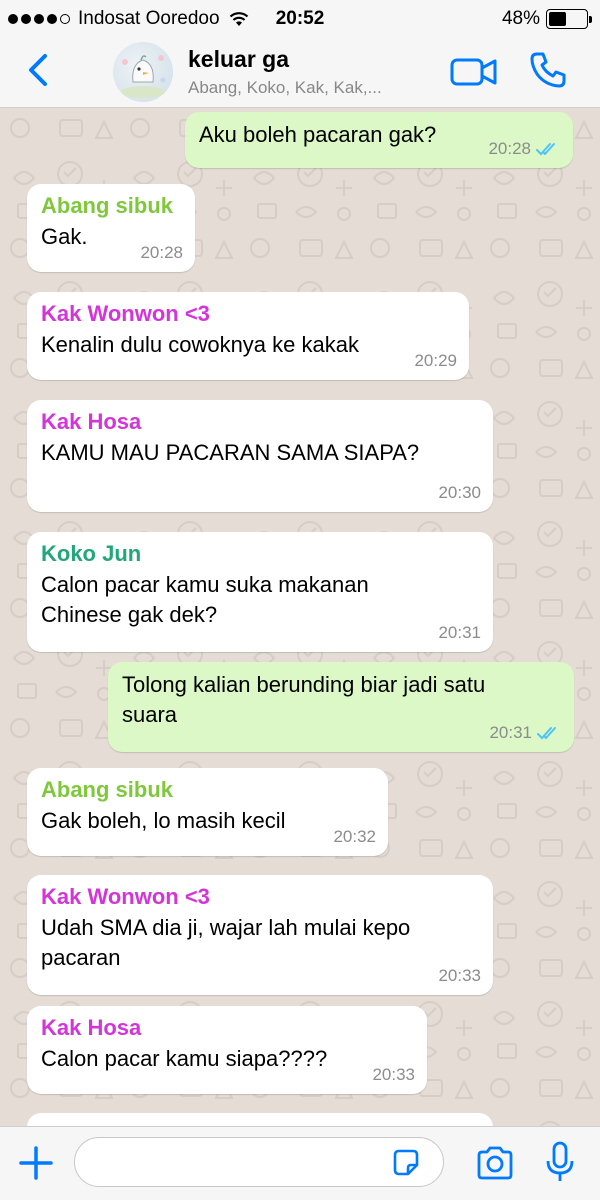 The width and height of the screenshot is (600, 1200). What do you see at coordinates (184, 1058) in the screenshot?
I see `message-text: Calon pacar kamu siapa????` at bounding box center [184, 1058].